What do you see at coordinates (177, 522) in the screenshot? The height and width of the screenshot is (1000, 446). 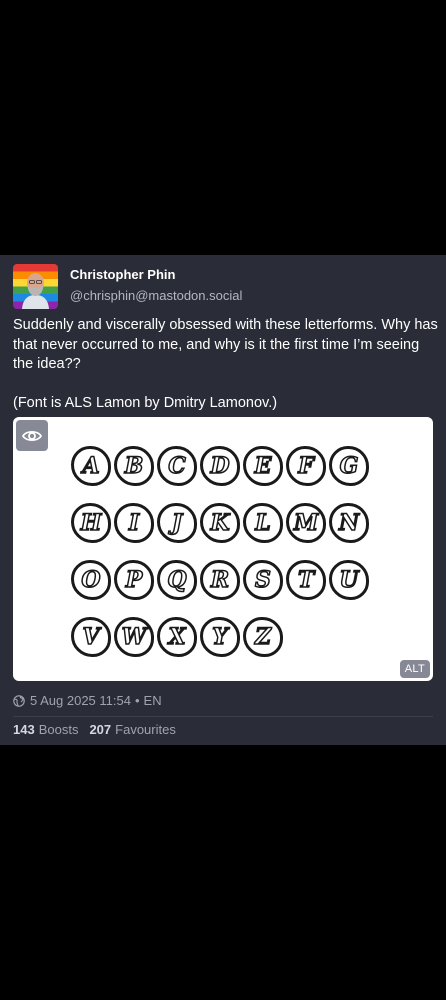 I see `letterform-glyph: J` at bounding box center [177, 522].